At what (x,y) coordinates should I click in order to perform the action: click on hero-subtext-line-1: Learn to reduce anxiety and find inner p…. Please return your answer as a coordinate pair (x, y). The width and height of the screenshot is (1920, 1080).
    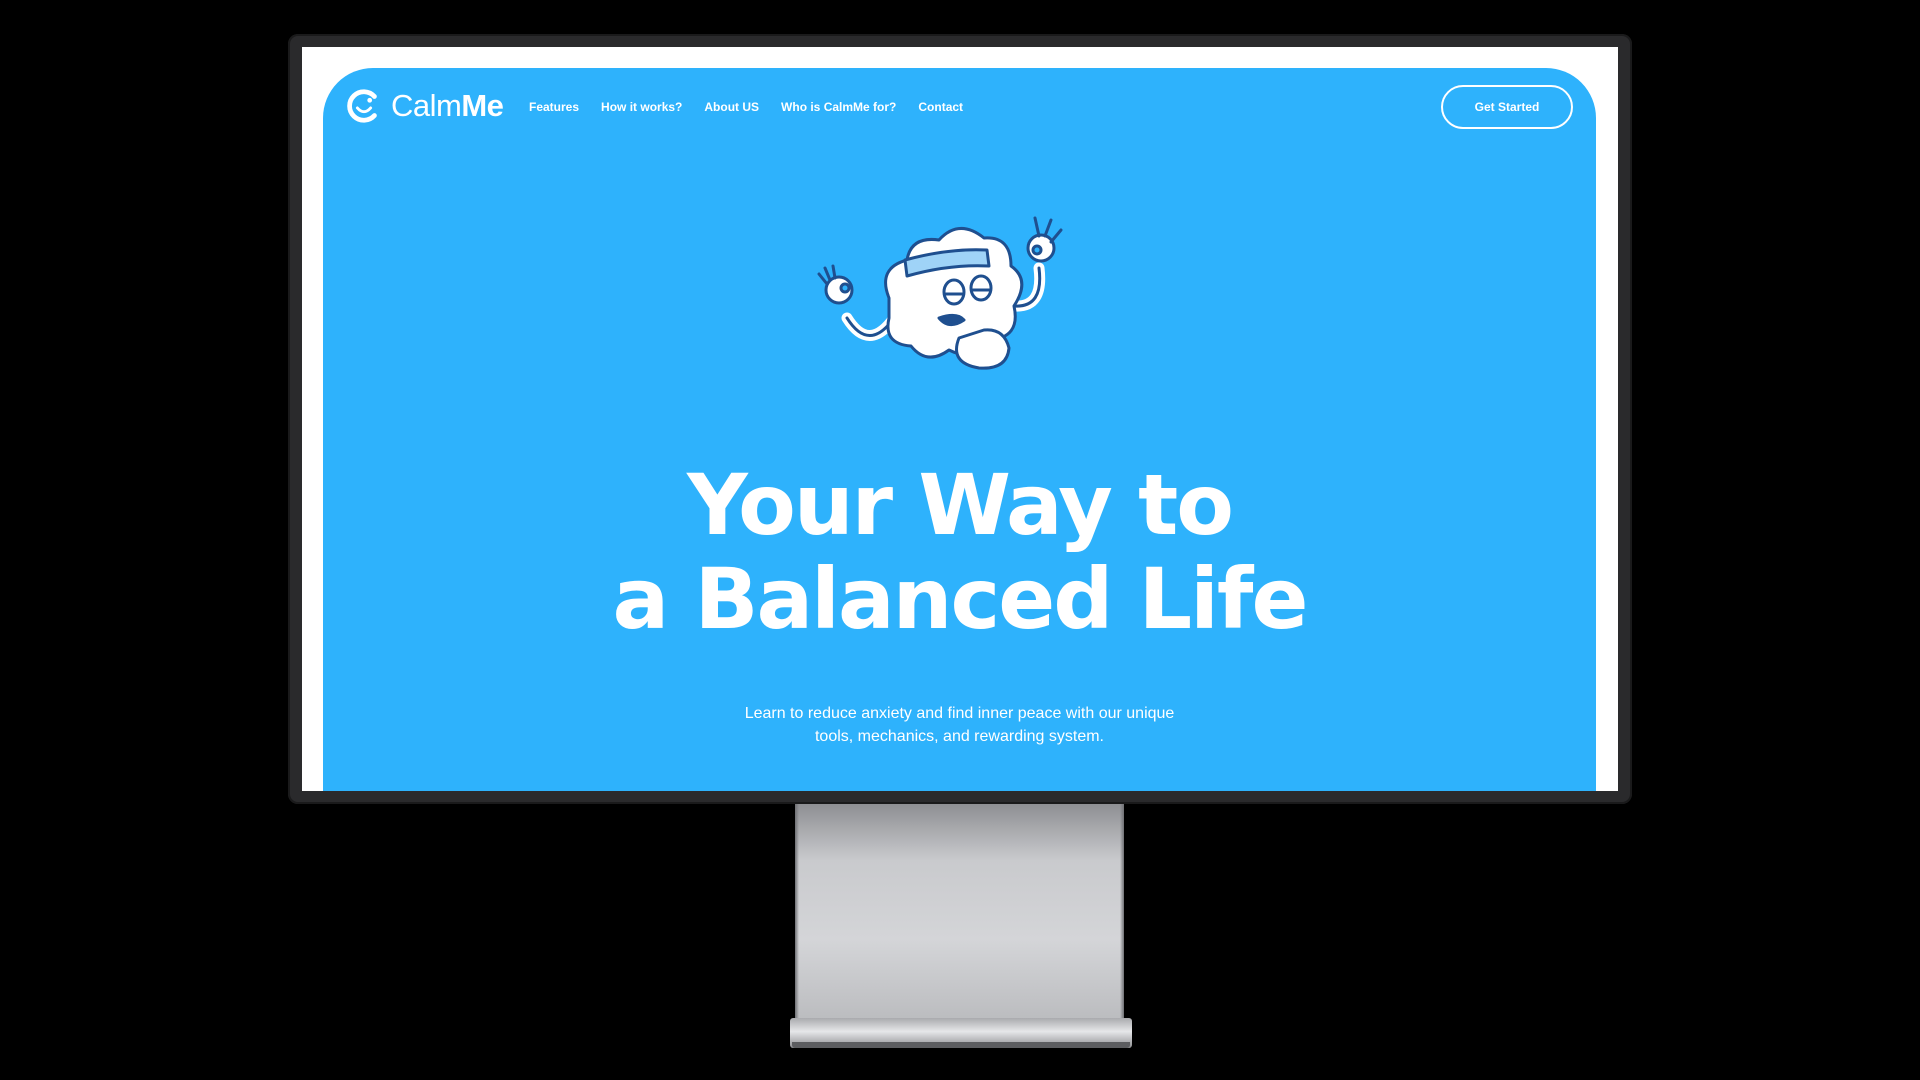
    Looking at the image, I should click on (959, 713).